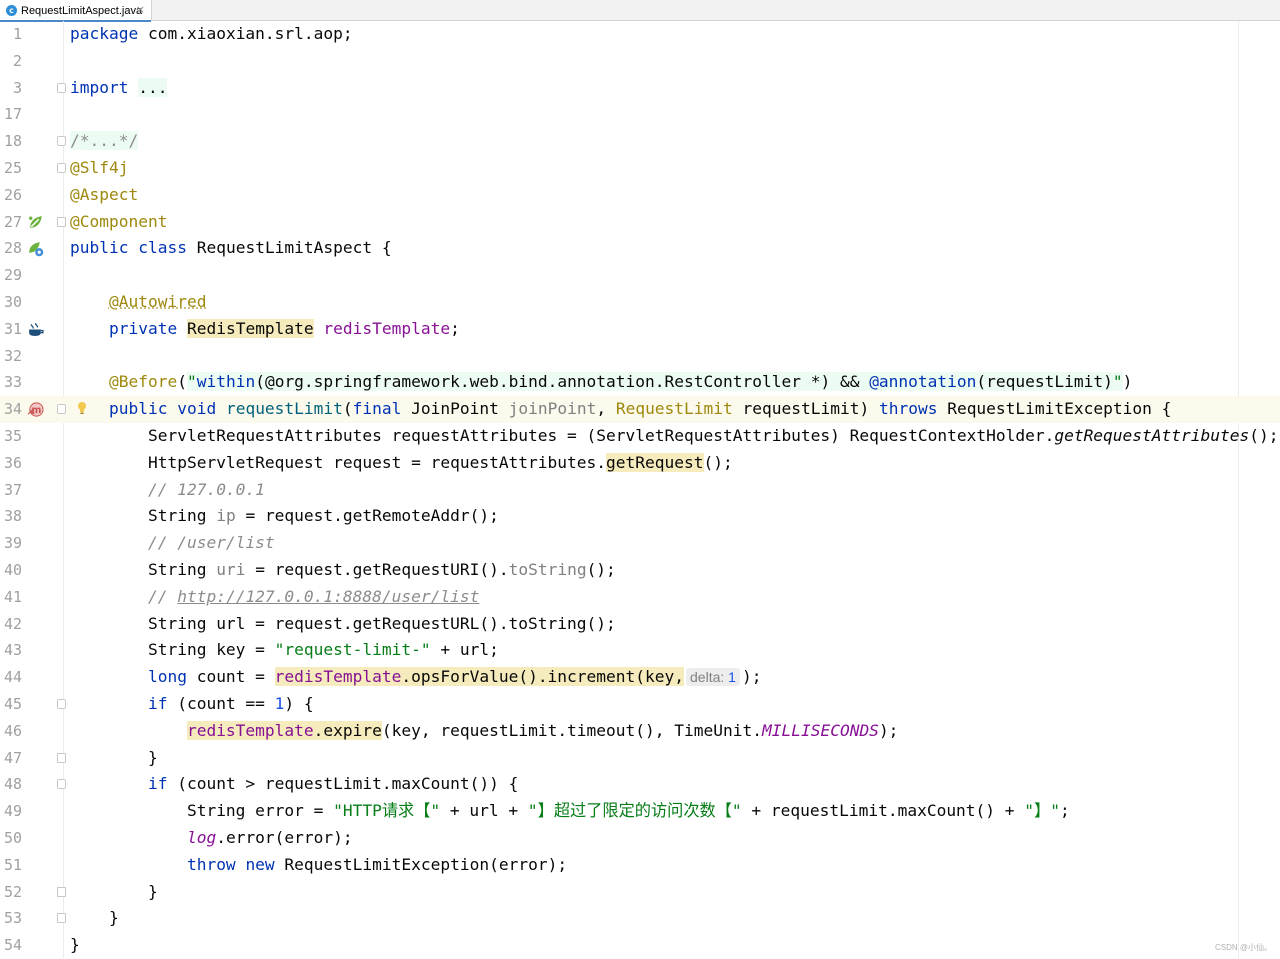 Image resolution: width=1280 pixels, height=959 pixels. Describe the element at coordinates (12, 275) in the screenshot. I see `line-number: 29` at that location.